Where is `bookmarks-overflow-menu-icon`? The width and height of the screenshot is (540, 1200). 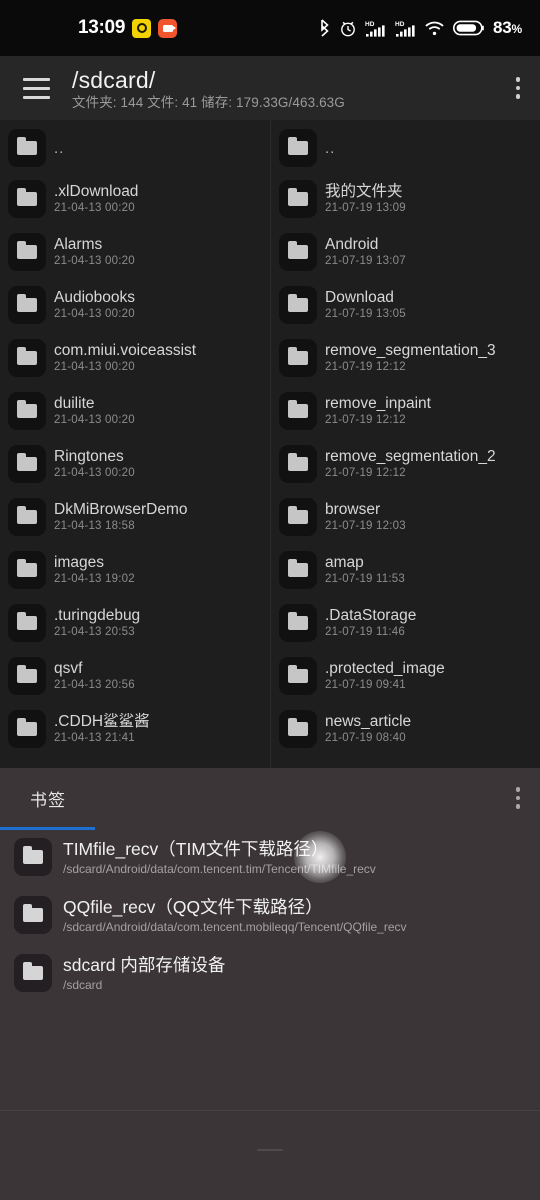 bookmarks-overflow-menu-icon is located at coordinates (518, 798).